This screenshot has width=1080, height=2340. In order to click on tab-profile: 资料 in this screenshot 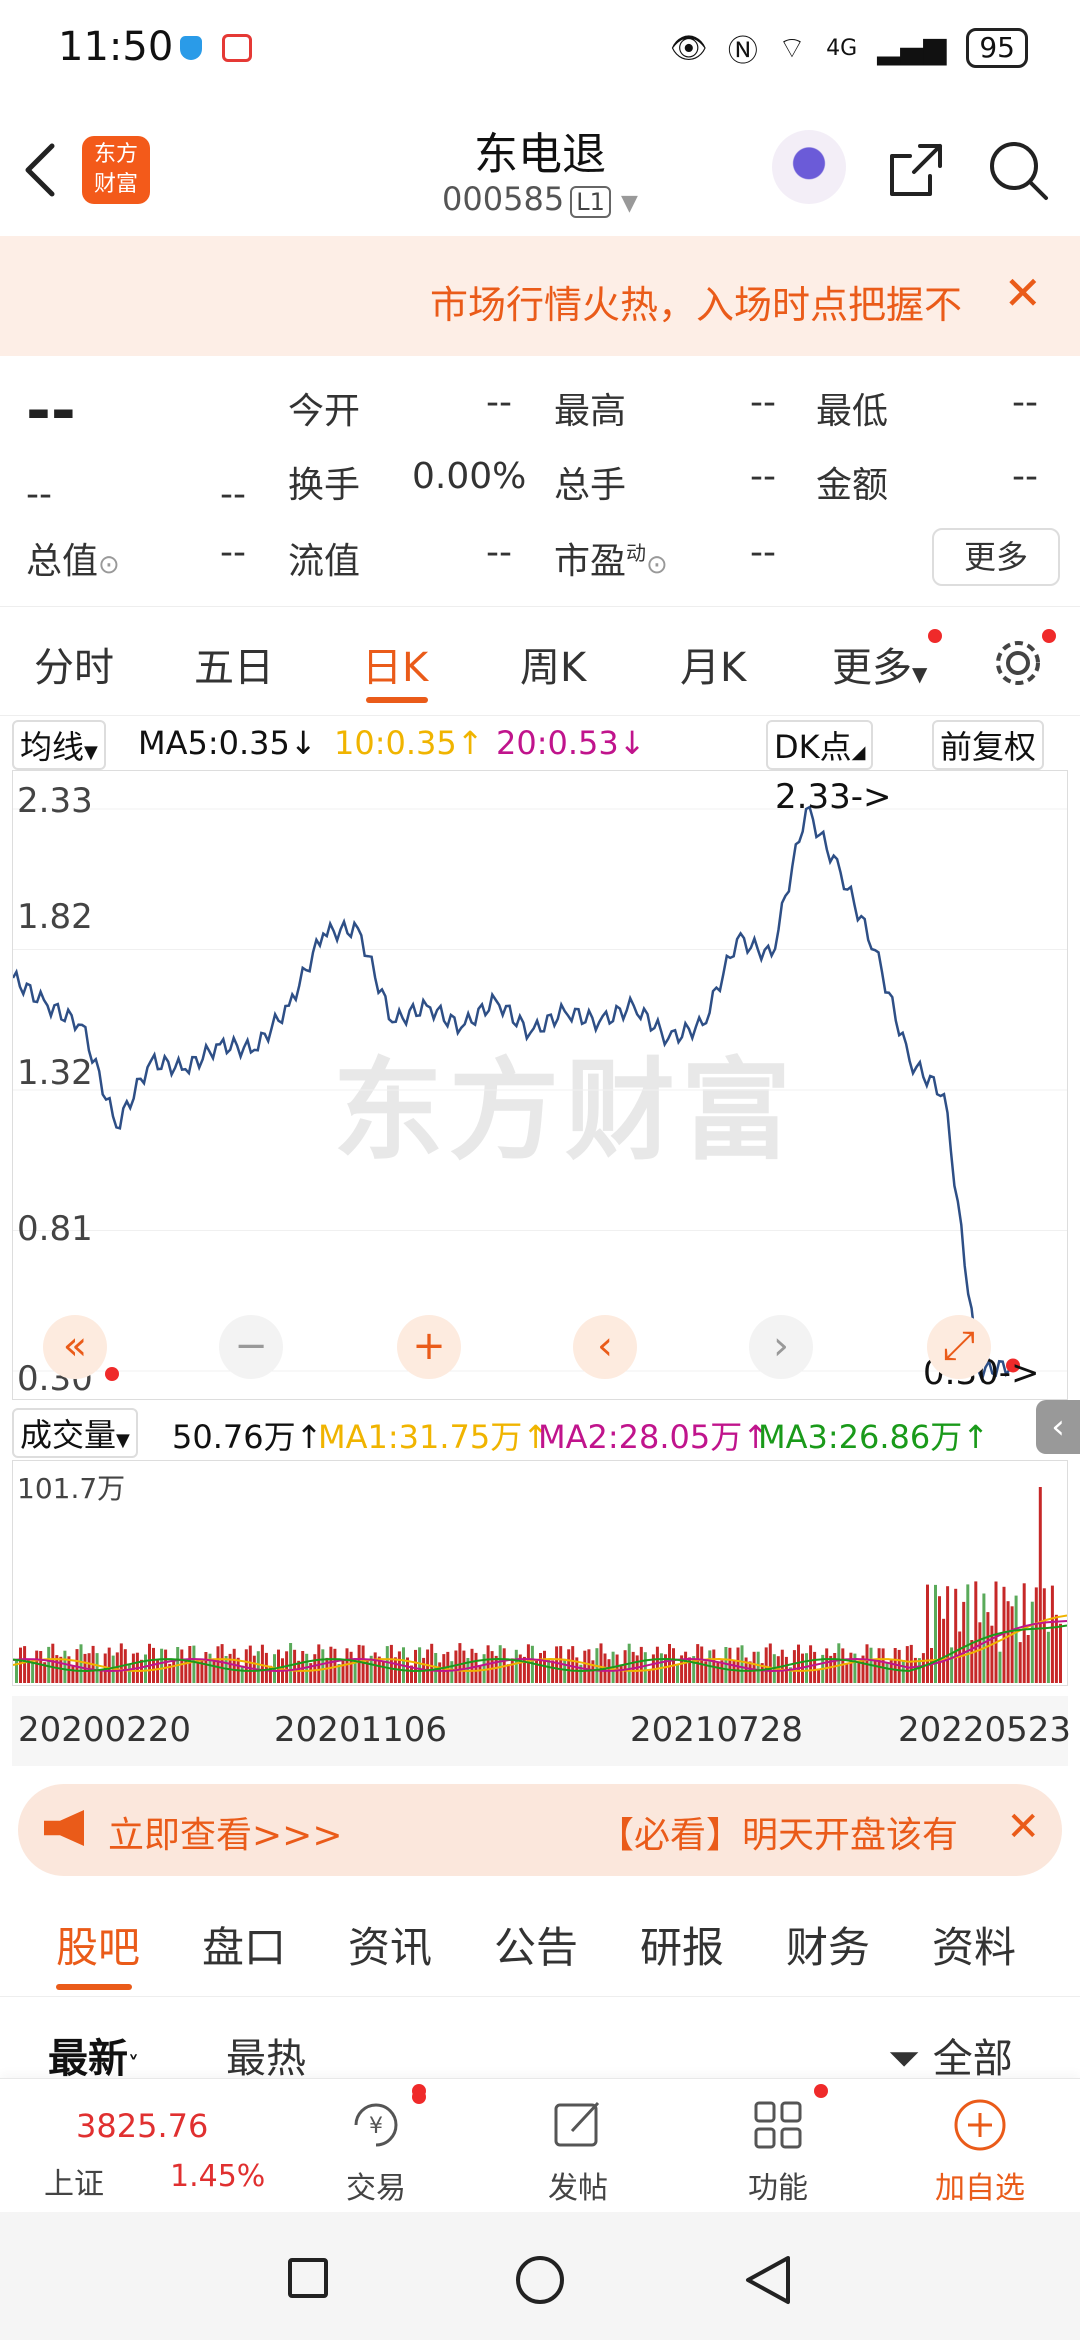, I will do `click(974, 1944)`.